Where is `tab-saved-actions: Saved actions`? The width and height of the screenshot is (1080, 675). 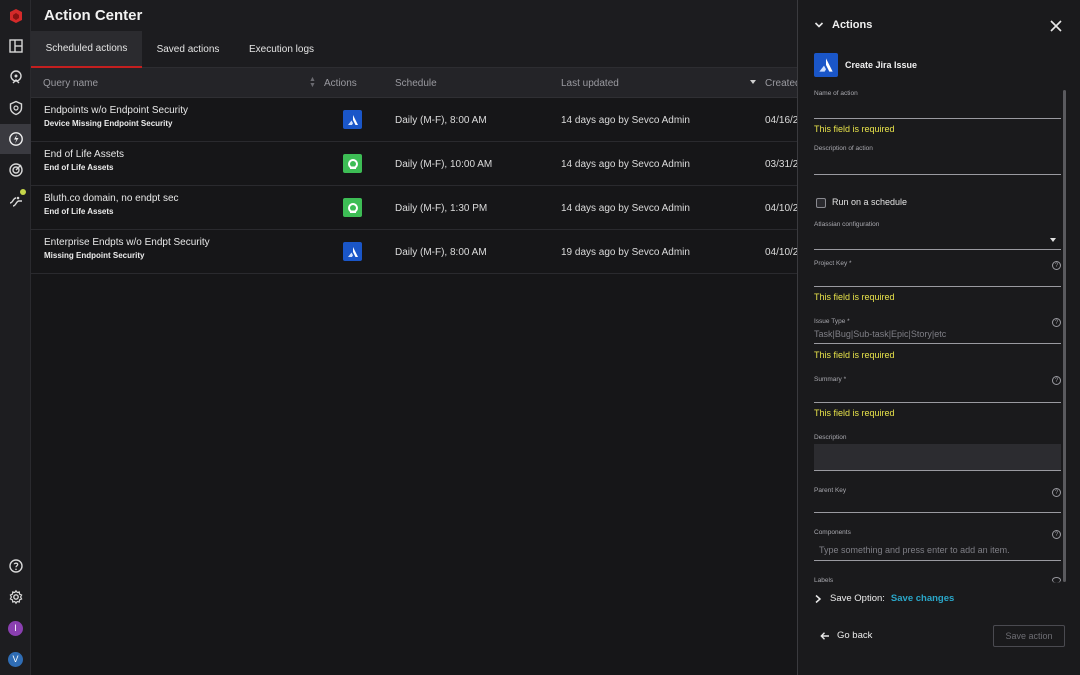
tab-saved-actions: Saved actions is located at coordinates (188, 49).